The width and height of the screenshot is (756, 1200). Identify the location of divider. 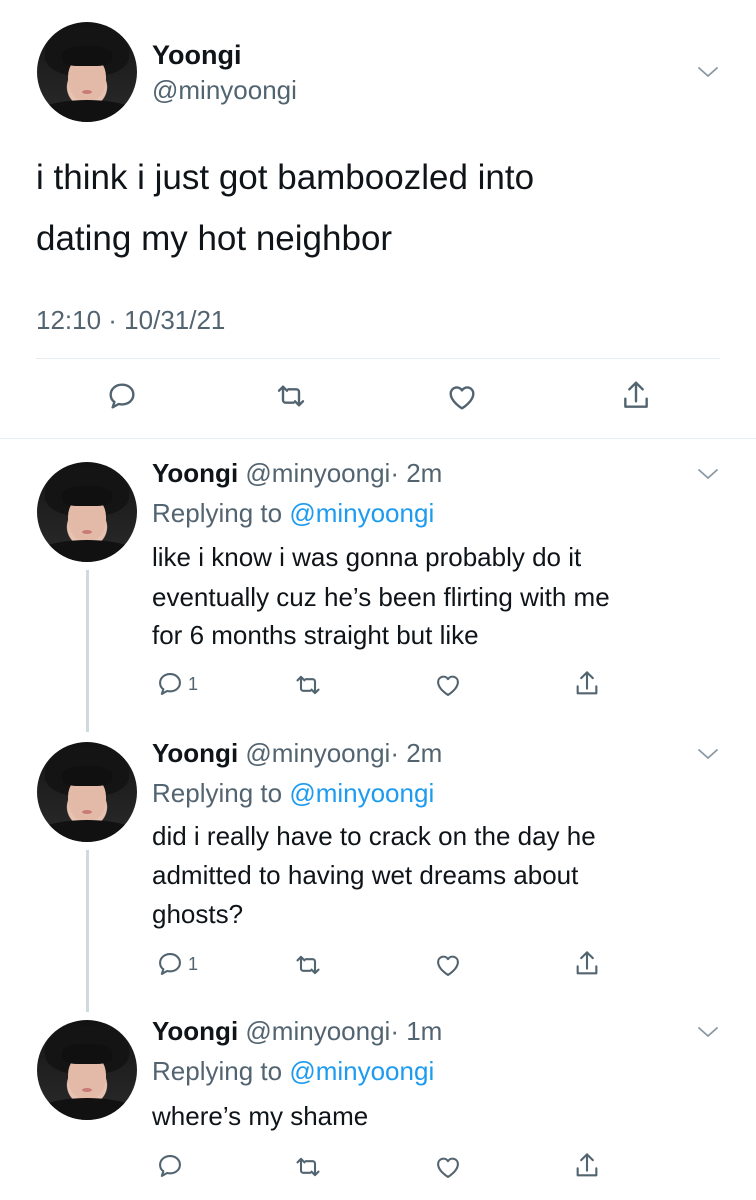
(378, 358).